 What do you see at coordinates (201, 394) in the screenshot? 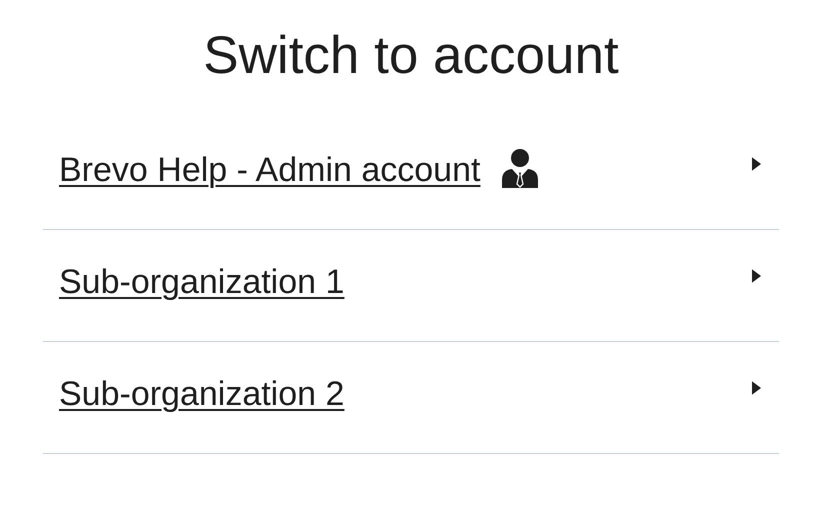
I see `account-link: Sub-organization 2` at bounding box center [201, 394].